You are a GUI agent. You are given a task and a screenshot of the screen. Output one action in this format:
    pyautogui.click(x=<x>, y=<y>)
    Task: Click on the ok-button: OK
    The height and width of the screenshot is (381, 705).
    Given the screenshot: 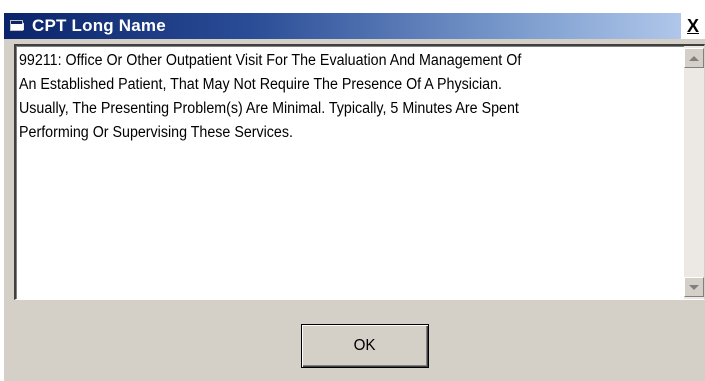 What is the action you would take?
    pyautogui.click(x=365, y=346)
    